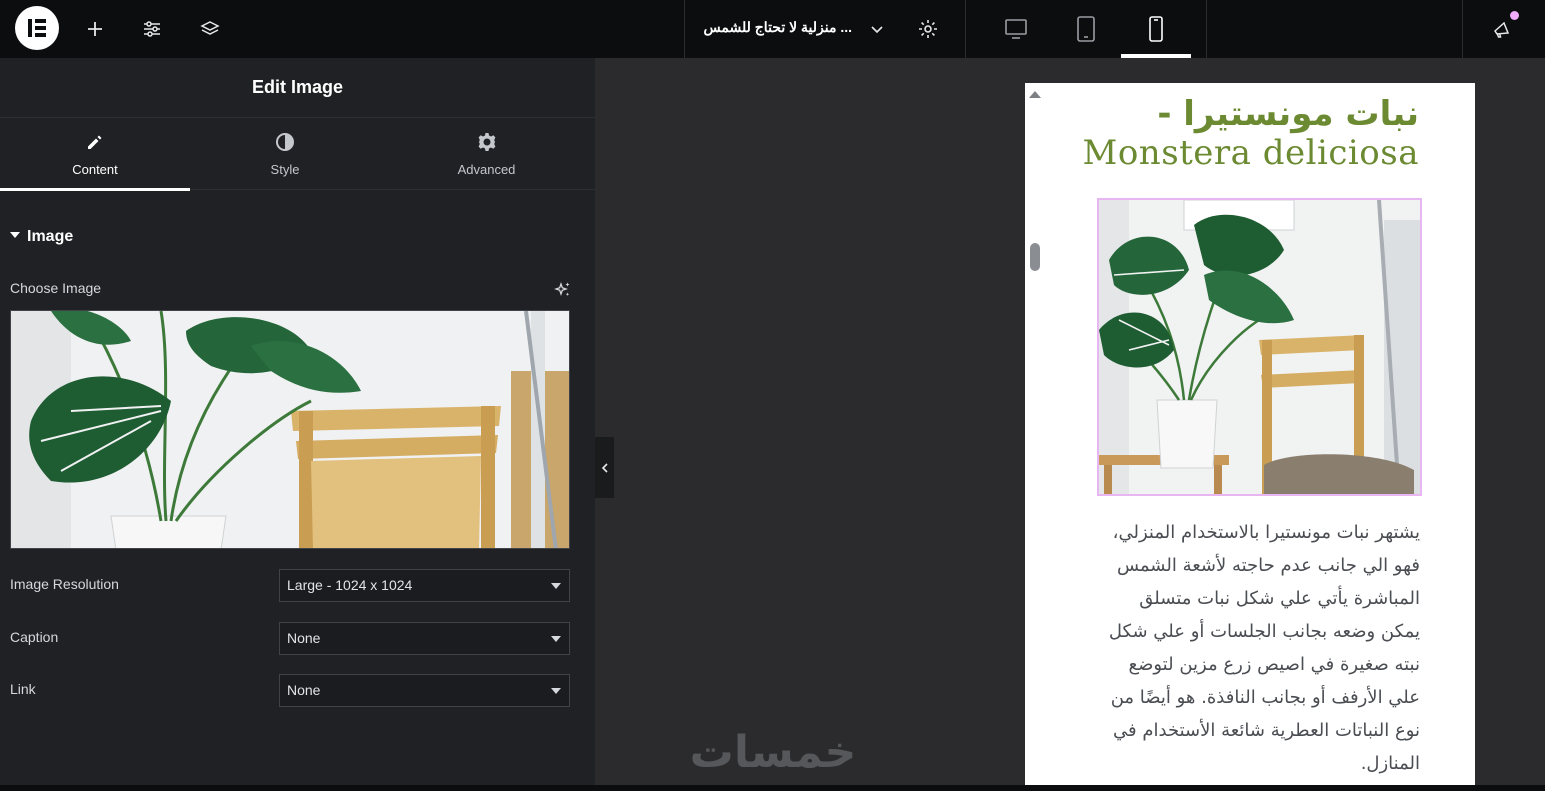  Describe the element at coordinates (64, 584) in the screenshot. I see `image-resolution-label: Image Resolution` at that location.